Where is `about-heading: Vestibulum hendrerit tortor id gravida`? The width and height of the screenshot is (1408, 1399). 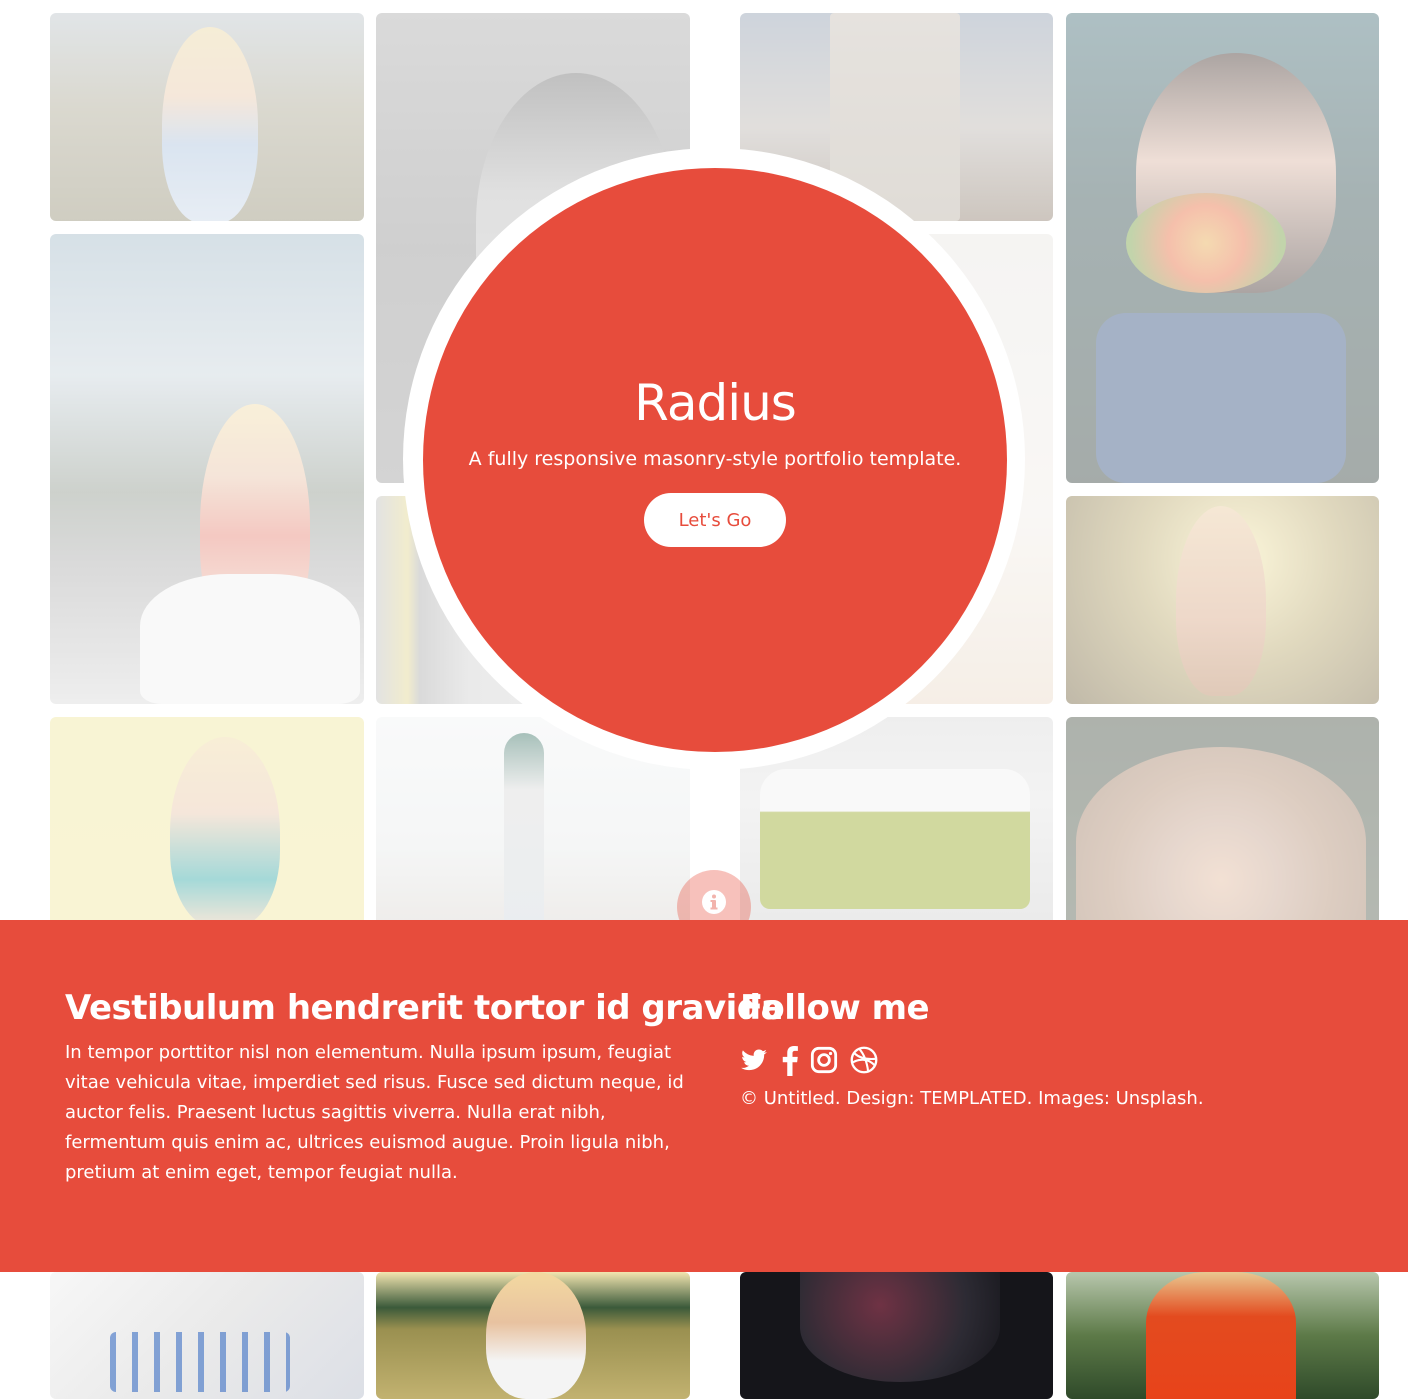
about-heading: Vestibulum hendrerit tortor id gravida is located at coordinates (424, 1008).